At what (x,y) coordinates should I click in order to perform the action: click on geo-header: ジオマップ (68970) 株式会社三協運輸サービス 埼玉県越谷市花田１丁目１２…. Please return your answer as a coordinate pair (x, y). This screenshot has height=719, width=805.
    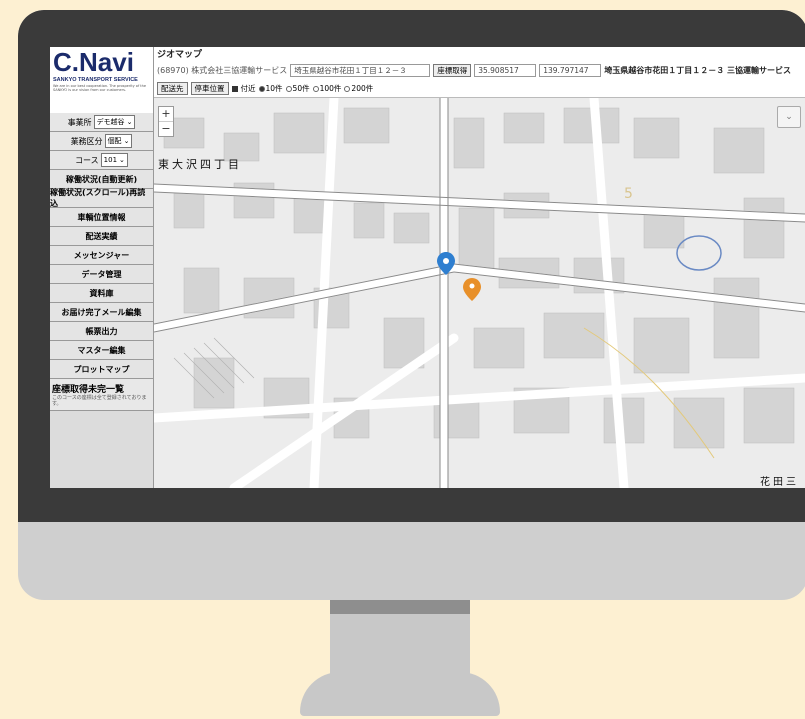
    Looking at the image, I should click on (479, 72).